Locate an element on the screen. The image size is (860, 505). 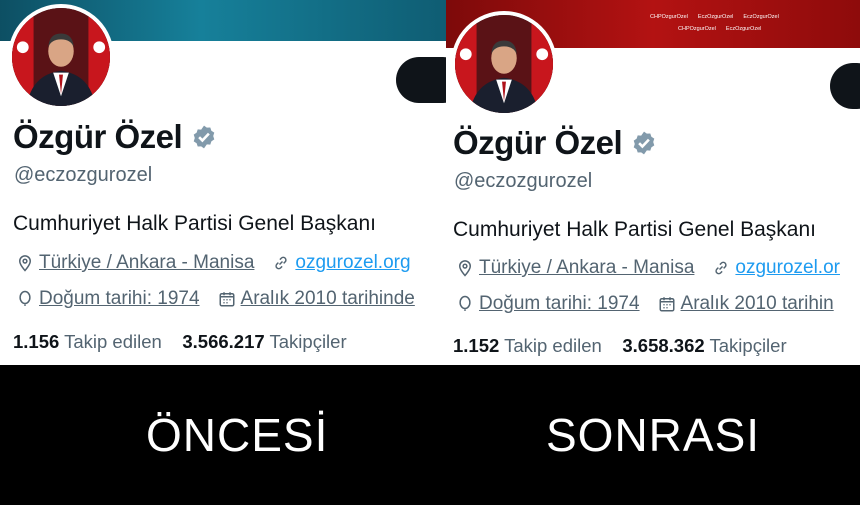
profile-meta-row: Türkiye / Ankara - Manisa ozgurozel.or is located at coordinates (648, 268).